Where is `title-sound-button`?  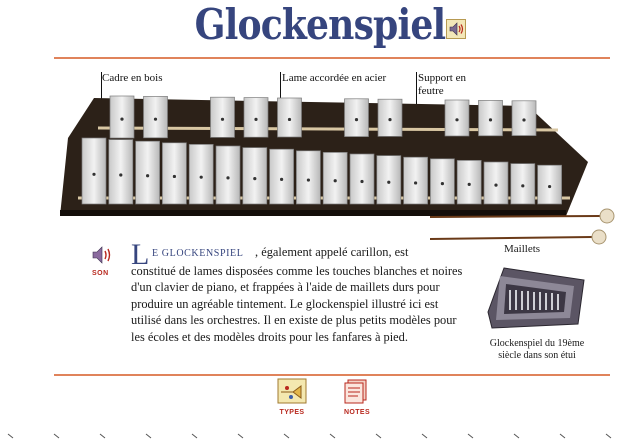
title-sound-button is located at coordinates (456, 29).